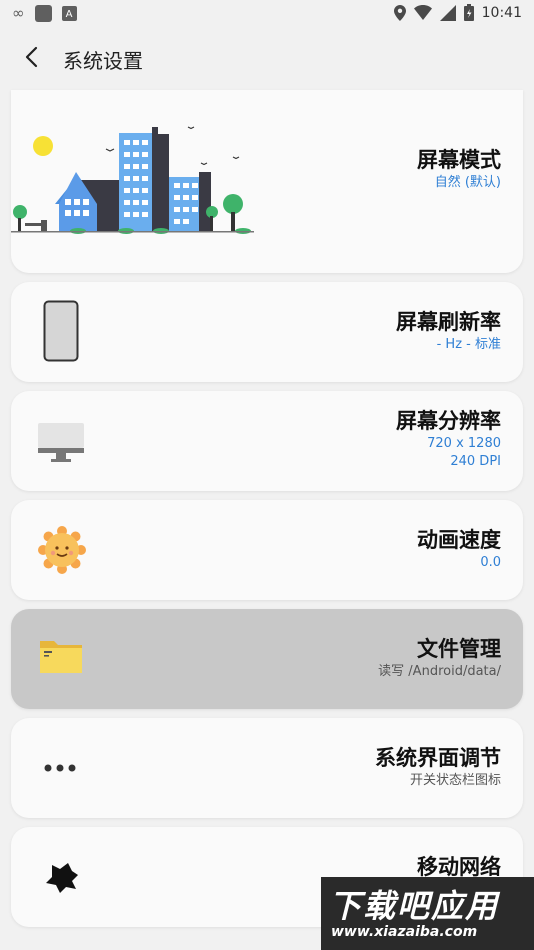 The height and width of the screenshot is (950, 534). What do you see at coordinates (267, 332) in the screenshot?
I see `refresh-rate-item: 屏幕刷新率 - Hz - 标准` at bounding box center [267, 332].